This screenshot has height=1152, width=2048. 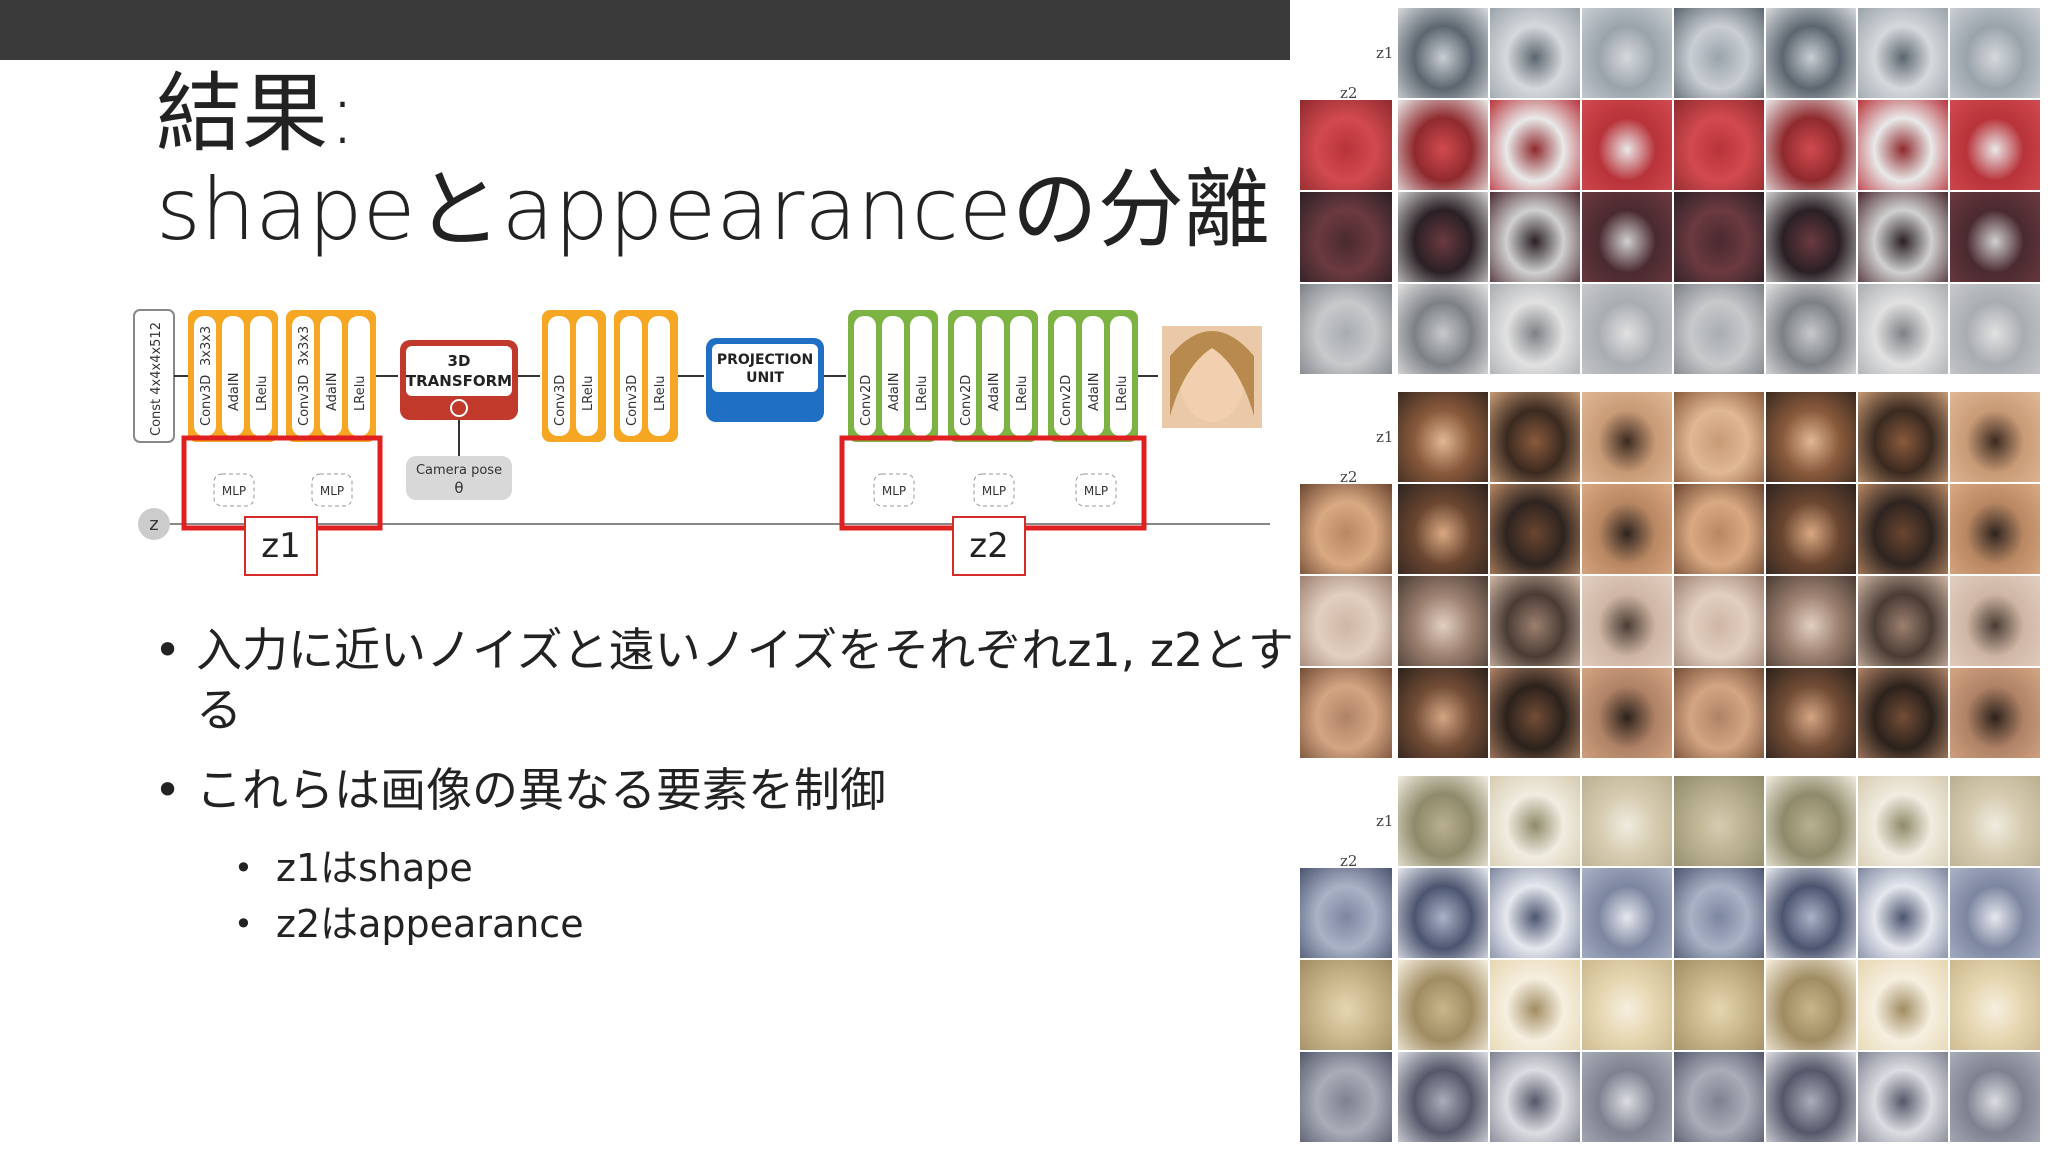 What do you see at coordinates (768, 924) in the screenshot?
I see `sub-bullet-2: z2はappearance` at bounding box center [768, 924].